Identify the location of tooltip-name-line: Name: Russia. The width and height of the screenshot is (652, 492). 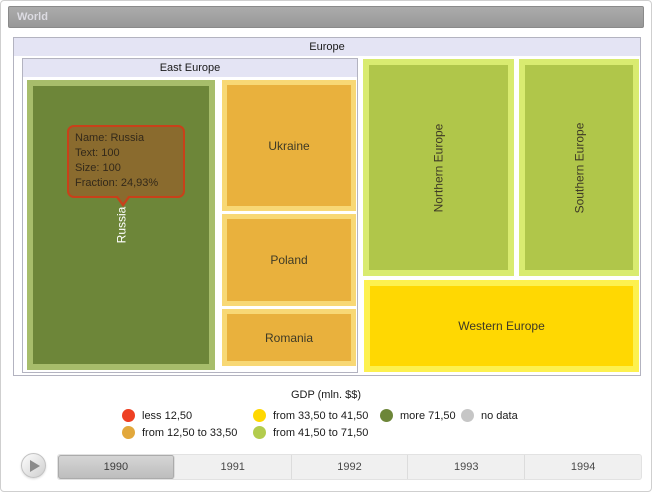
(110, 138).